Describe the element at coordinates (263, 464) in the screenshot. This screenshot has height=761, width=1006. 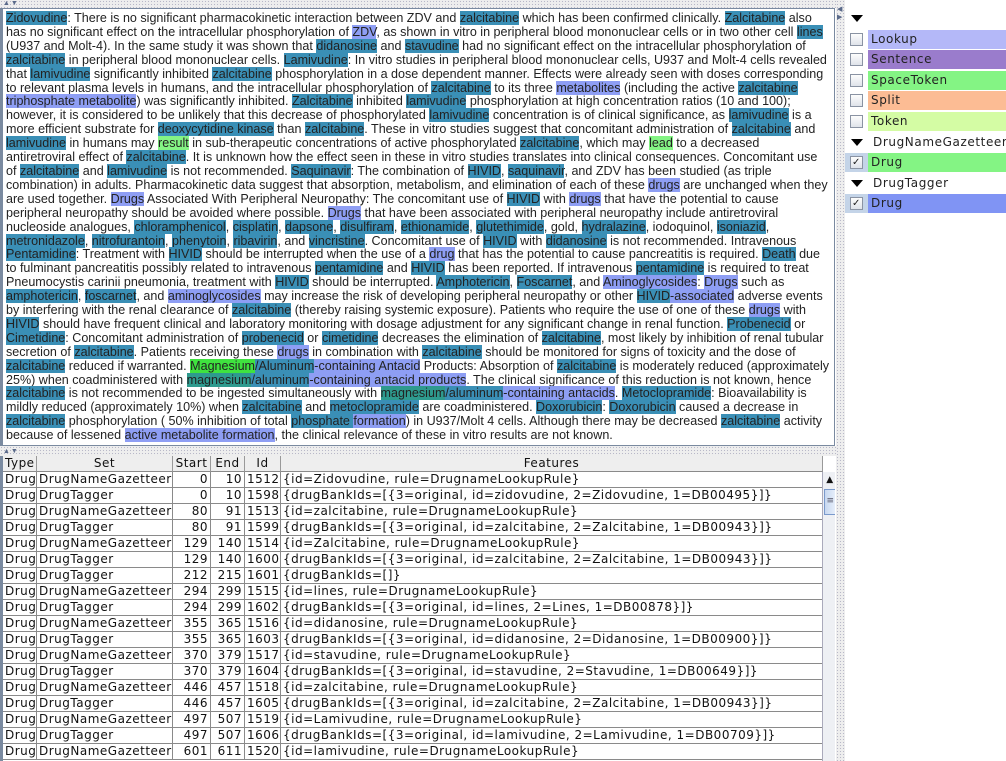
I see `header-id: Id` at that location.